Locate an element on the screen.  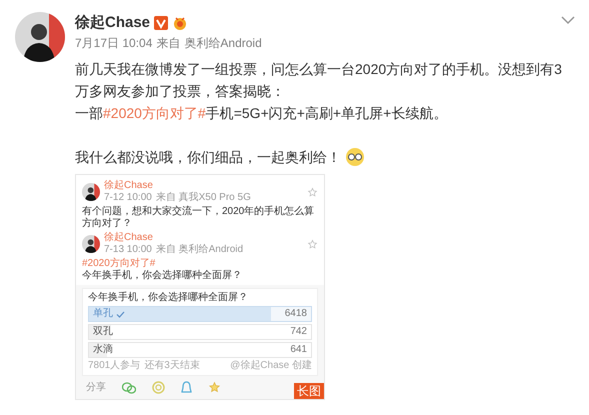
post-source: 来自 奥利给Android is located at coordinates (200, 250).